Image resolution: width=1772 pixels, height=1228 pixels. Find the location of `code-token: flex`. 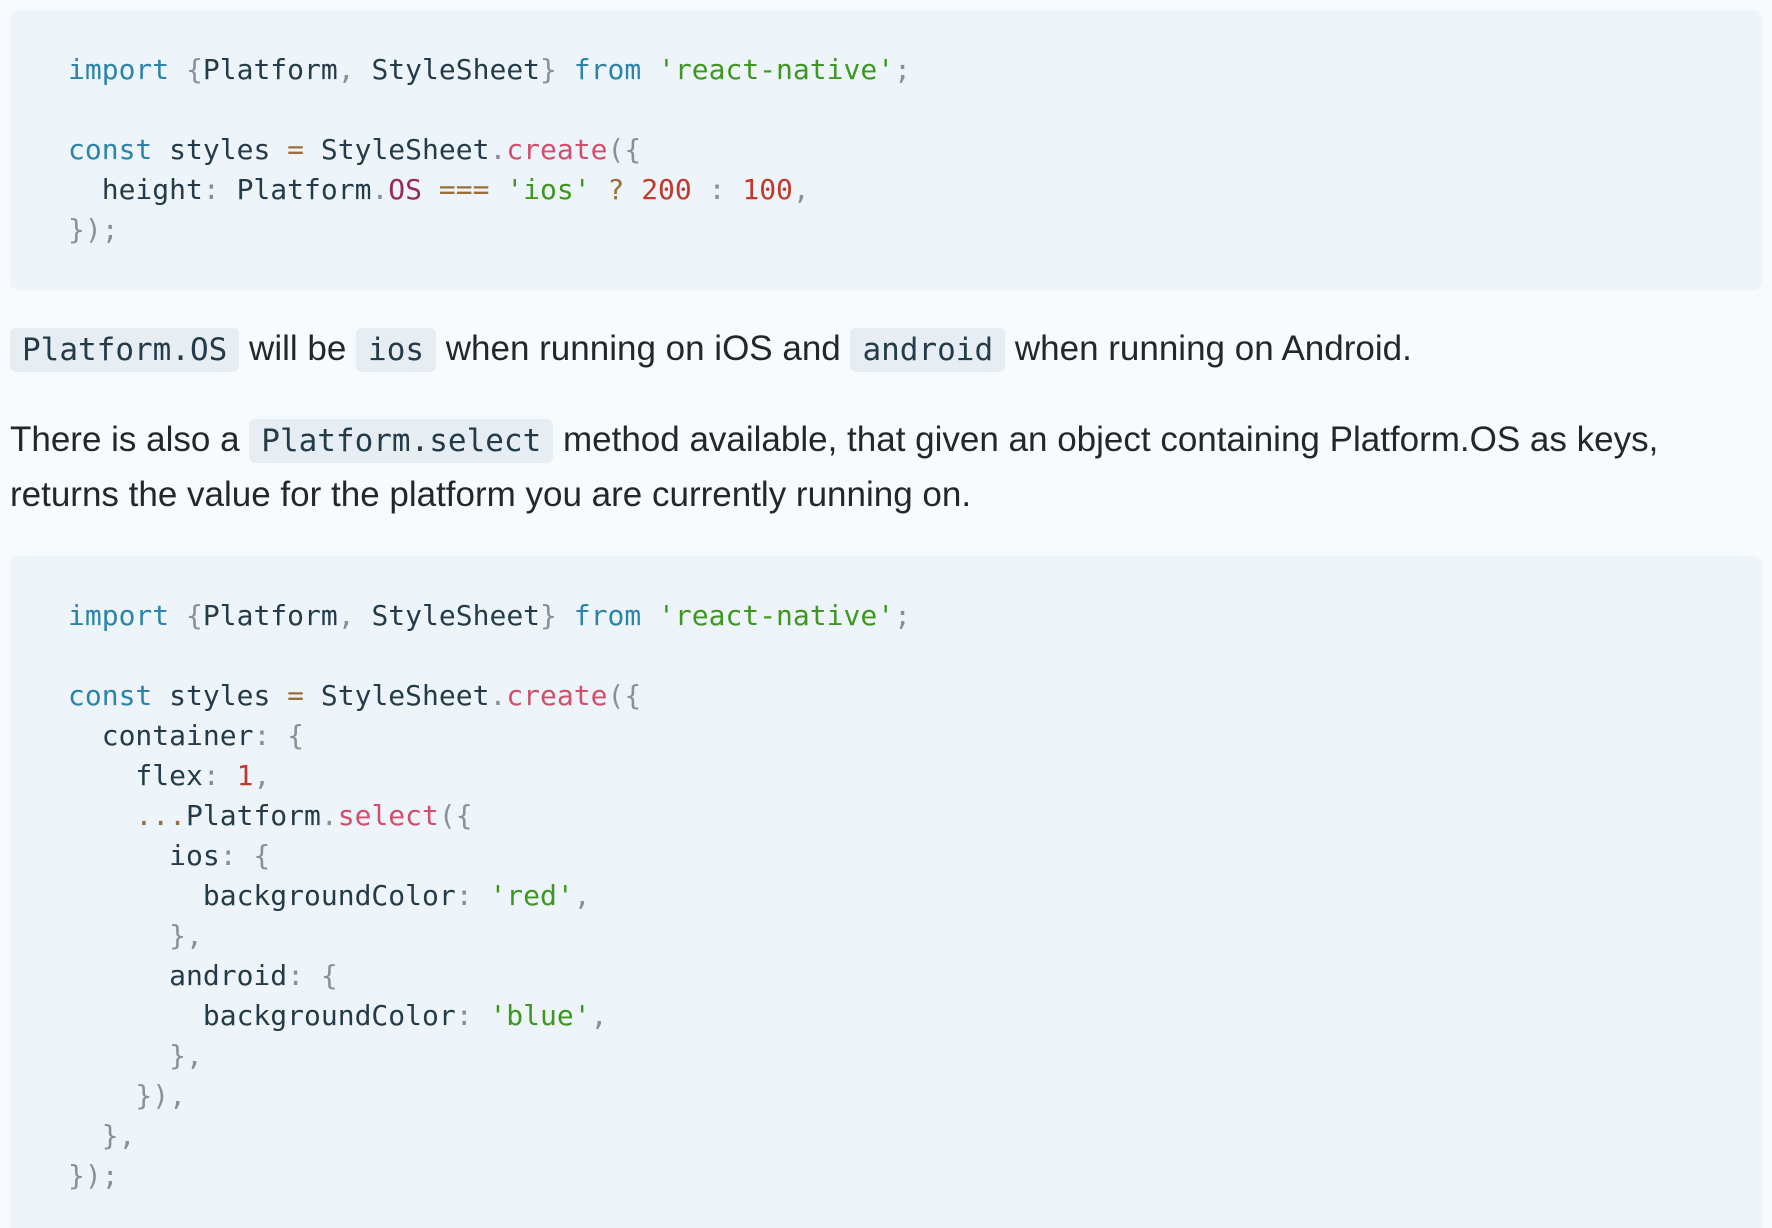

code-token: flex is located at coordinates (135, 775).